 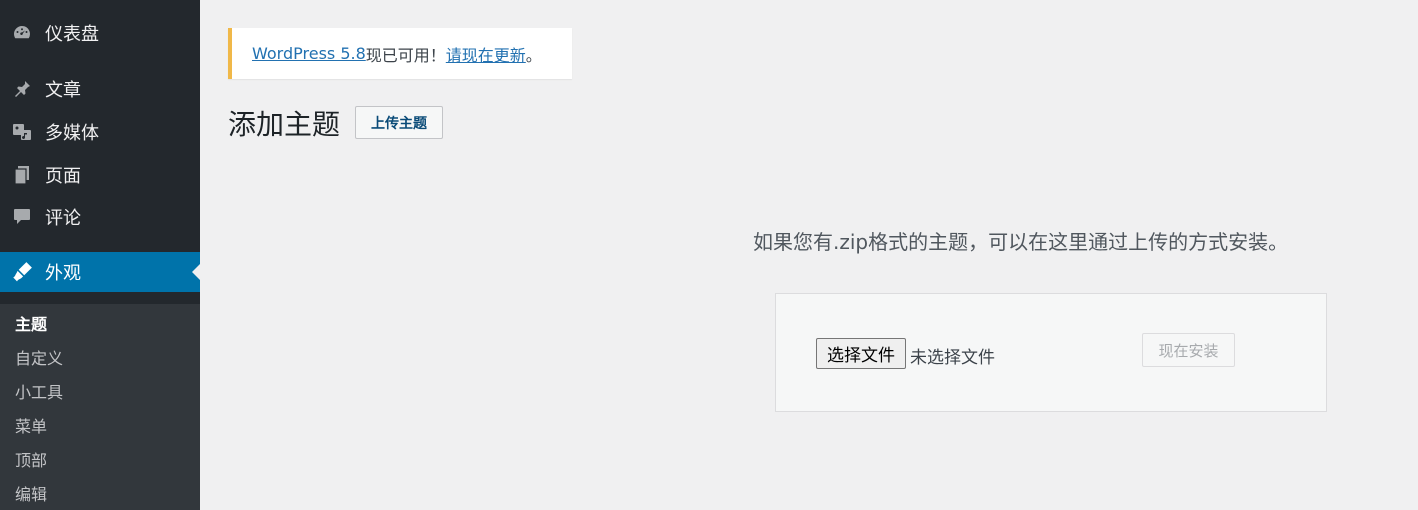 I want to click on submenu-item-customize: 自定义, so click(x=39, y=357).